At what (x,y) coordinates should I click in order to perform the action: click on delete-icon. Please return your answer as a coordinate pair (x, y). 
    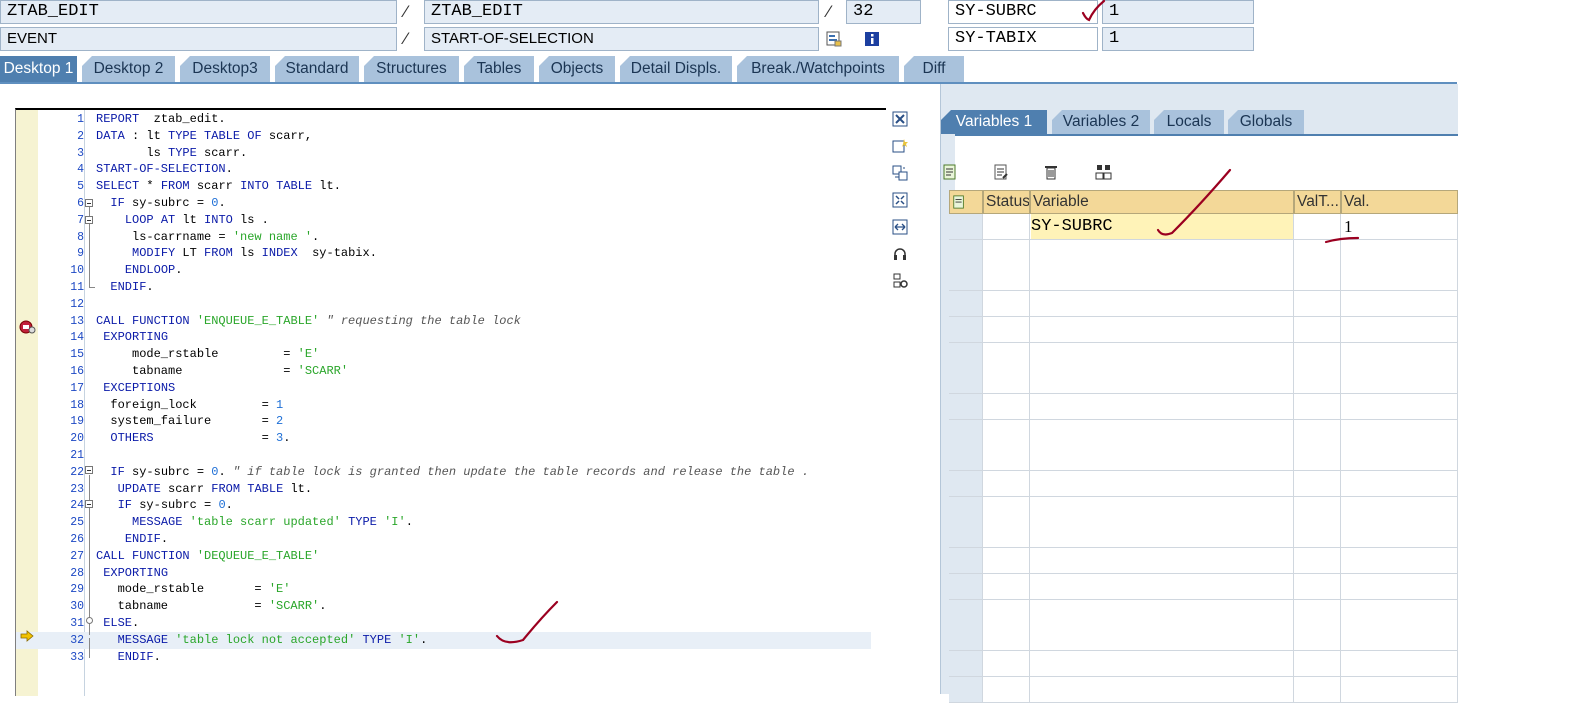
    Looking at the image, I should click on (1051, 172).